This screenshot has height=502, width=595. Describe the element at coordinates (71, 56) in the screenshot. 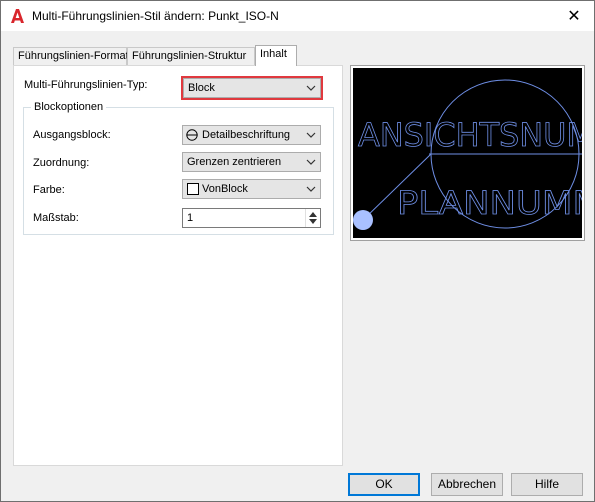

I see `tab-leader-format: Führungslinien-Format` at that location.